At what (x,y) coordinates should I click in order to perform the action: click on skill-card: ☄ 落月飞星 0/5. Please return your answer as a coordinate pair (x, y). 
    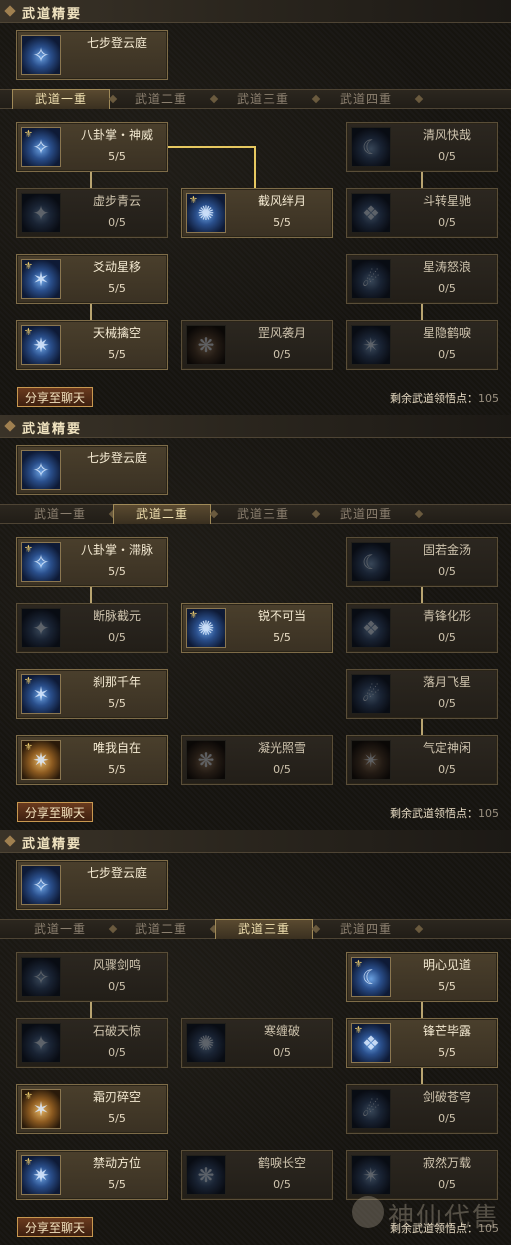
    Looking at the image, I should click on (422, 694).